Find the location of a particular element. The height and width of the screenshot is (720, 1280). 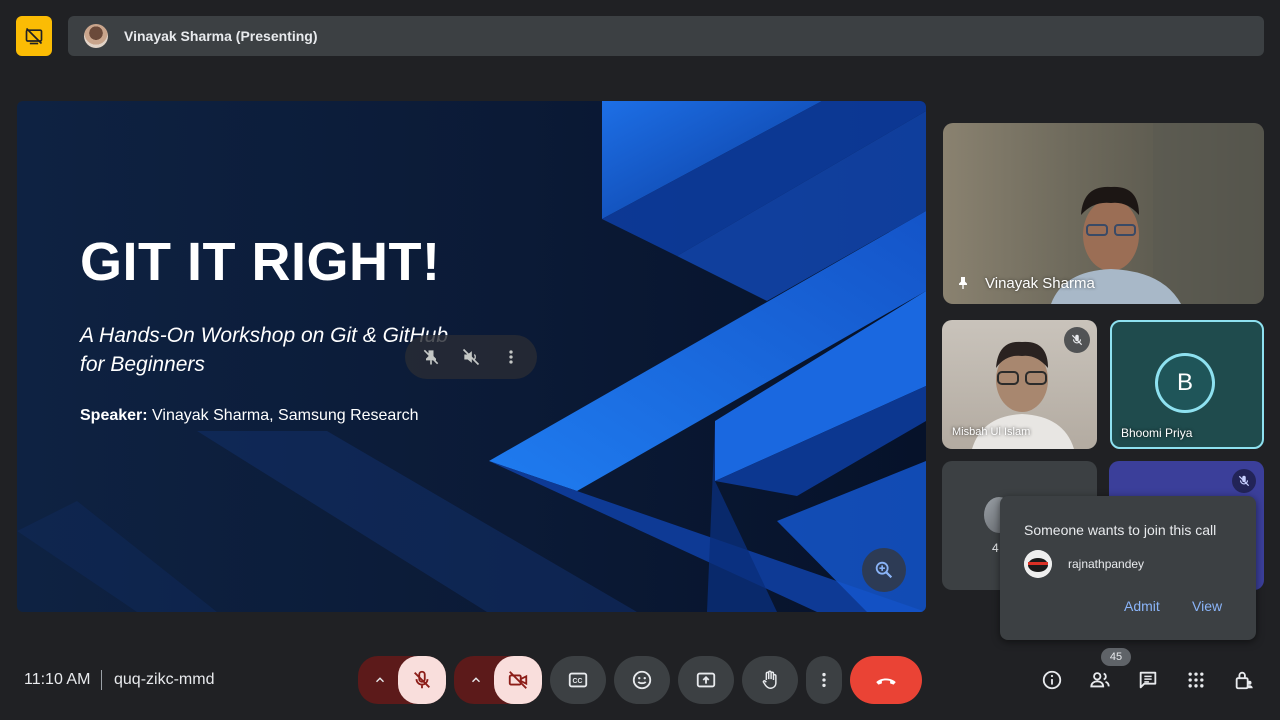

present-to-all-icon is located at coordinates (706, 680).